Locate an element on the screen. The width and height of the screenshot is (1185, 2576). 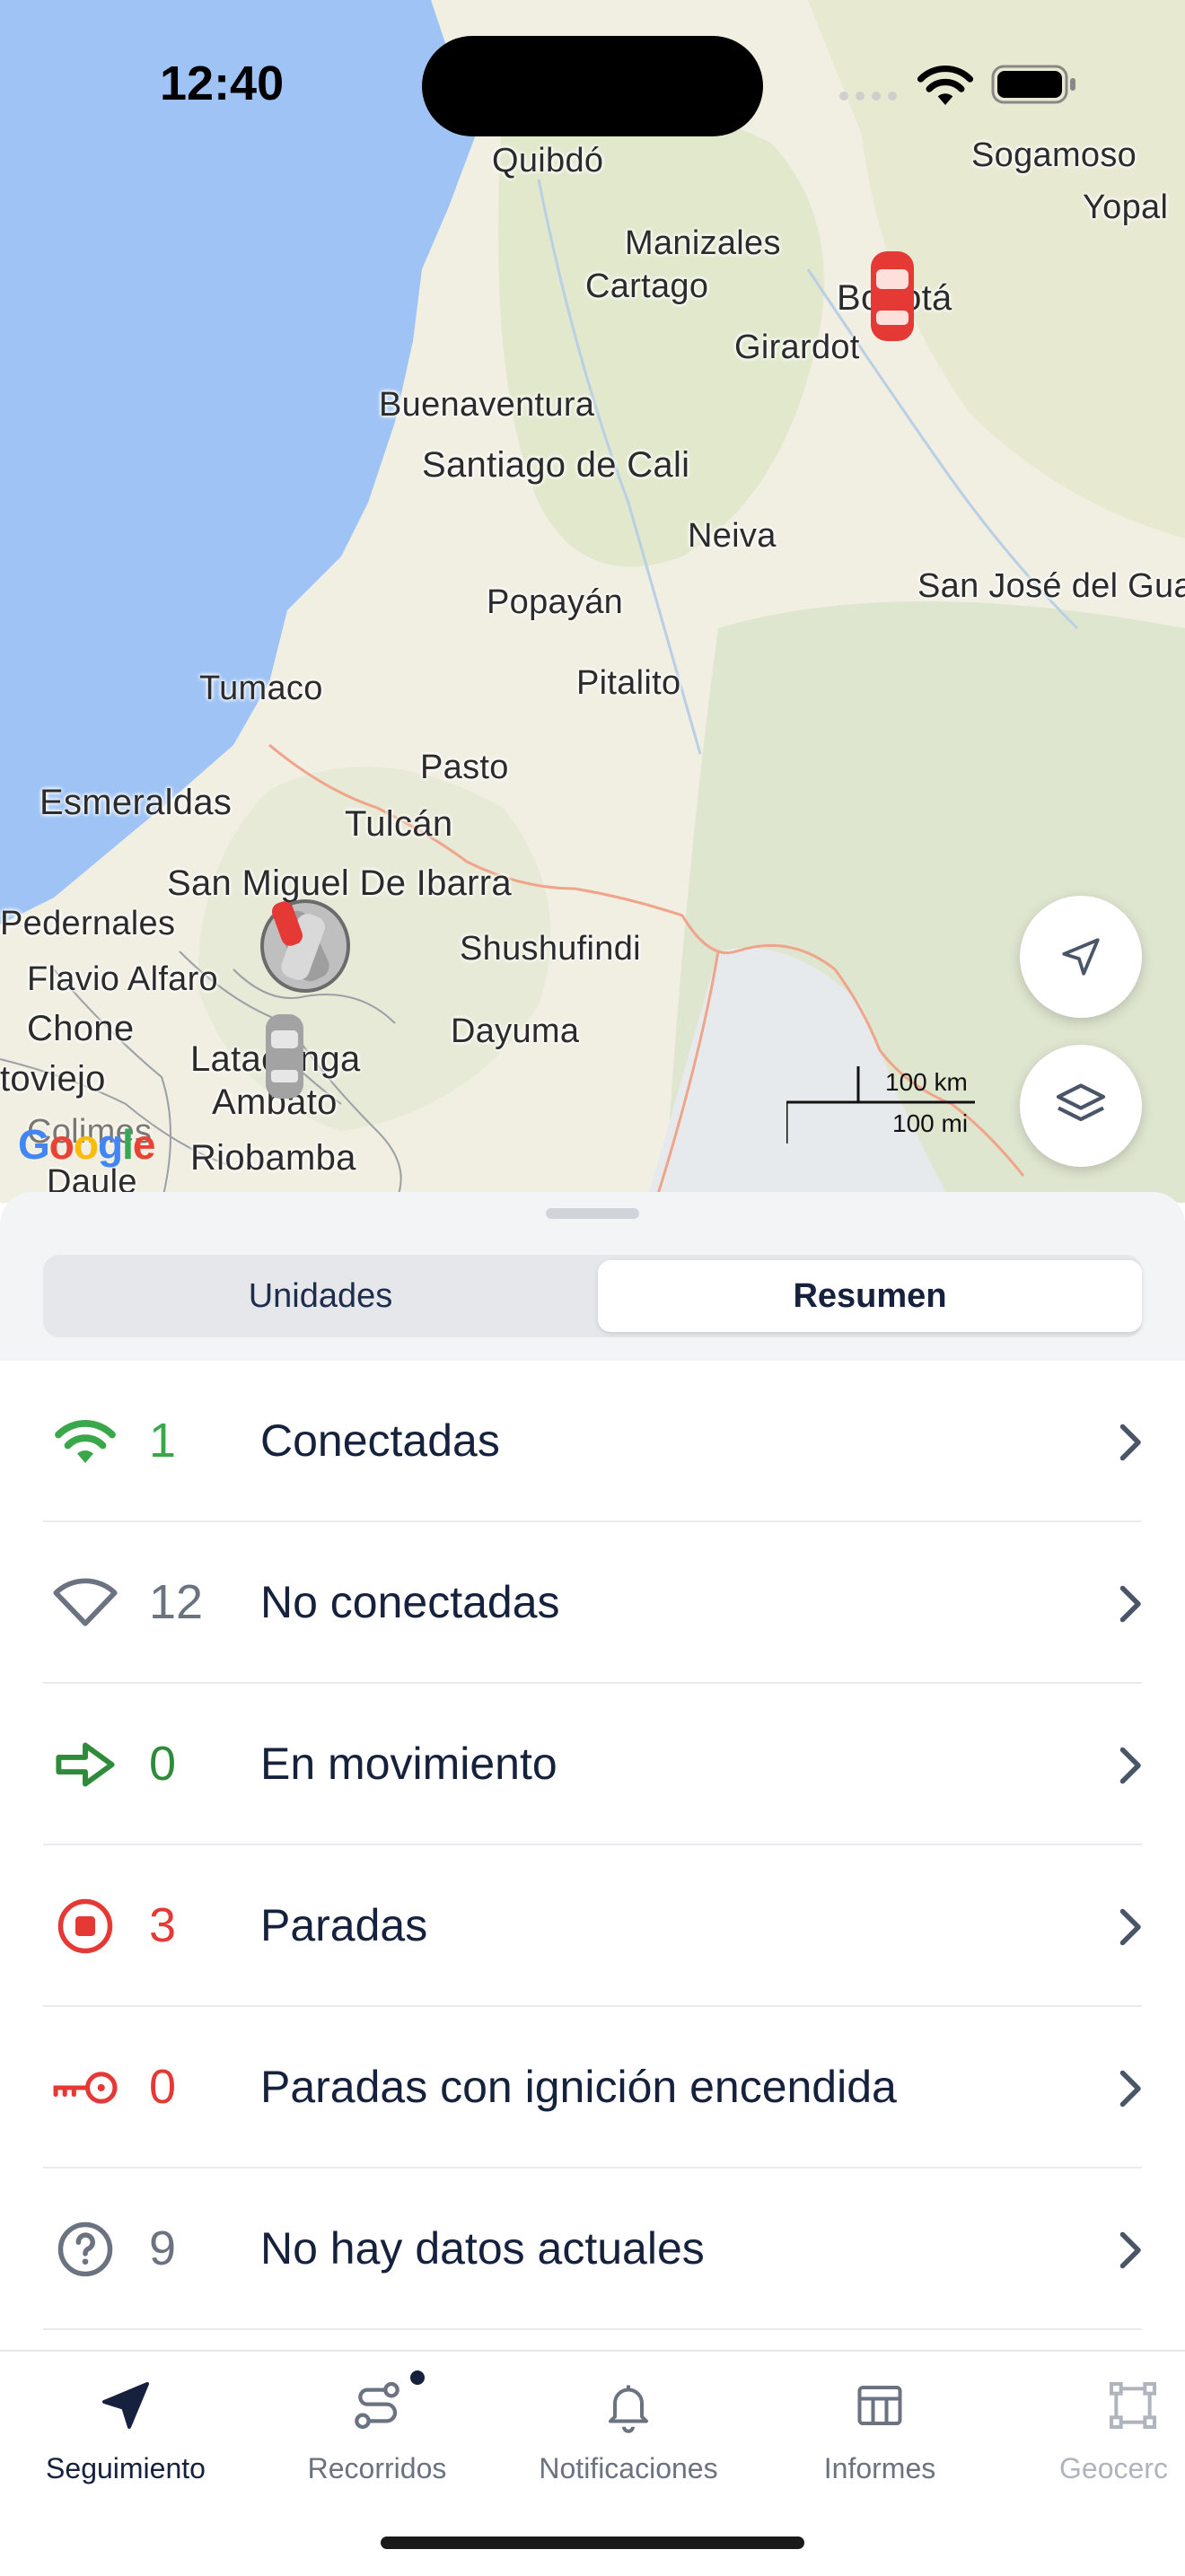
question-icon is located at coordinates (85, 2249).